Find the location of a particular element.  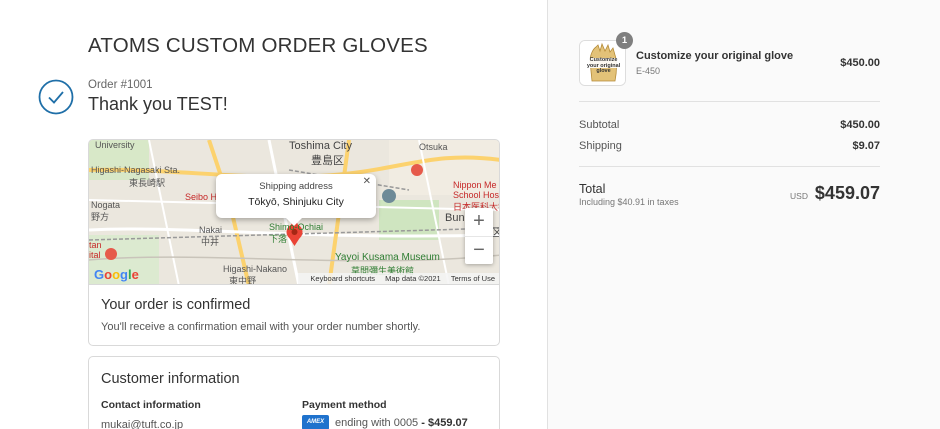

subtotal-label: Subtotal is located at coordinates (599, 125).